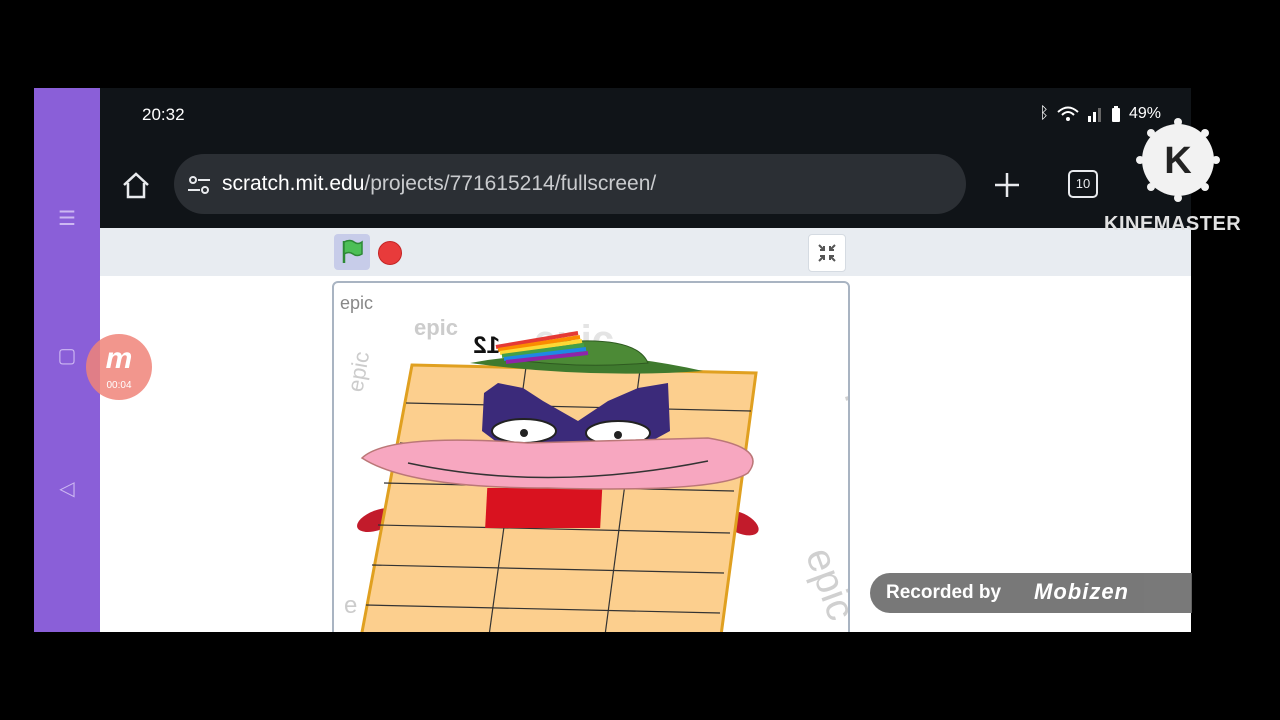  What do you see at coordinates (944, 592) in the screenshot?
I see `recorded-by-text: Recorded by` at bounding box center [944, 592].